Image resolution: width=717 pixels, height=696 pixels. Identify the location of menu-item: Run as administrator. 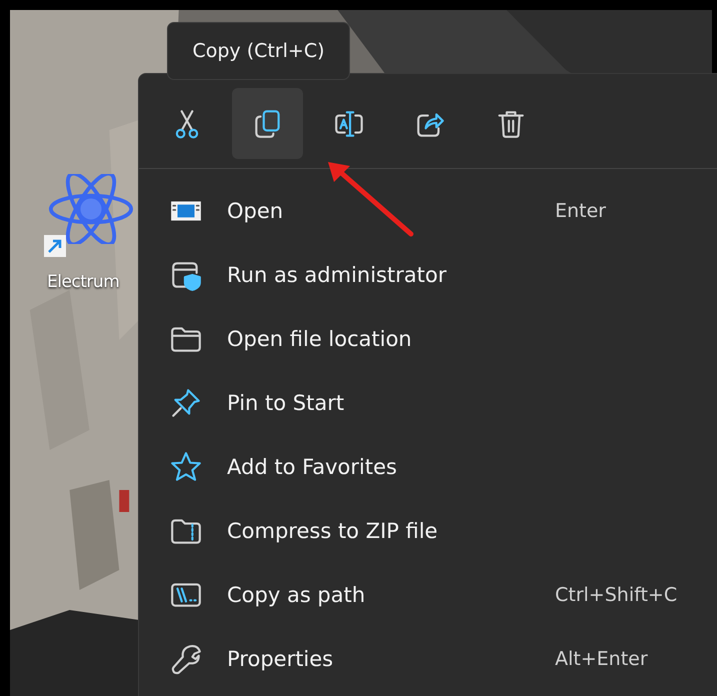
(428, 275).